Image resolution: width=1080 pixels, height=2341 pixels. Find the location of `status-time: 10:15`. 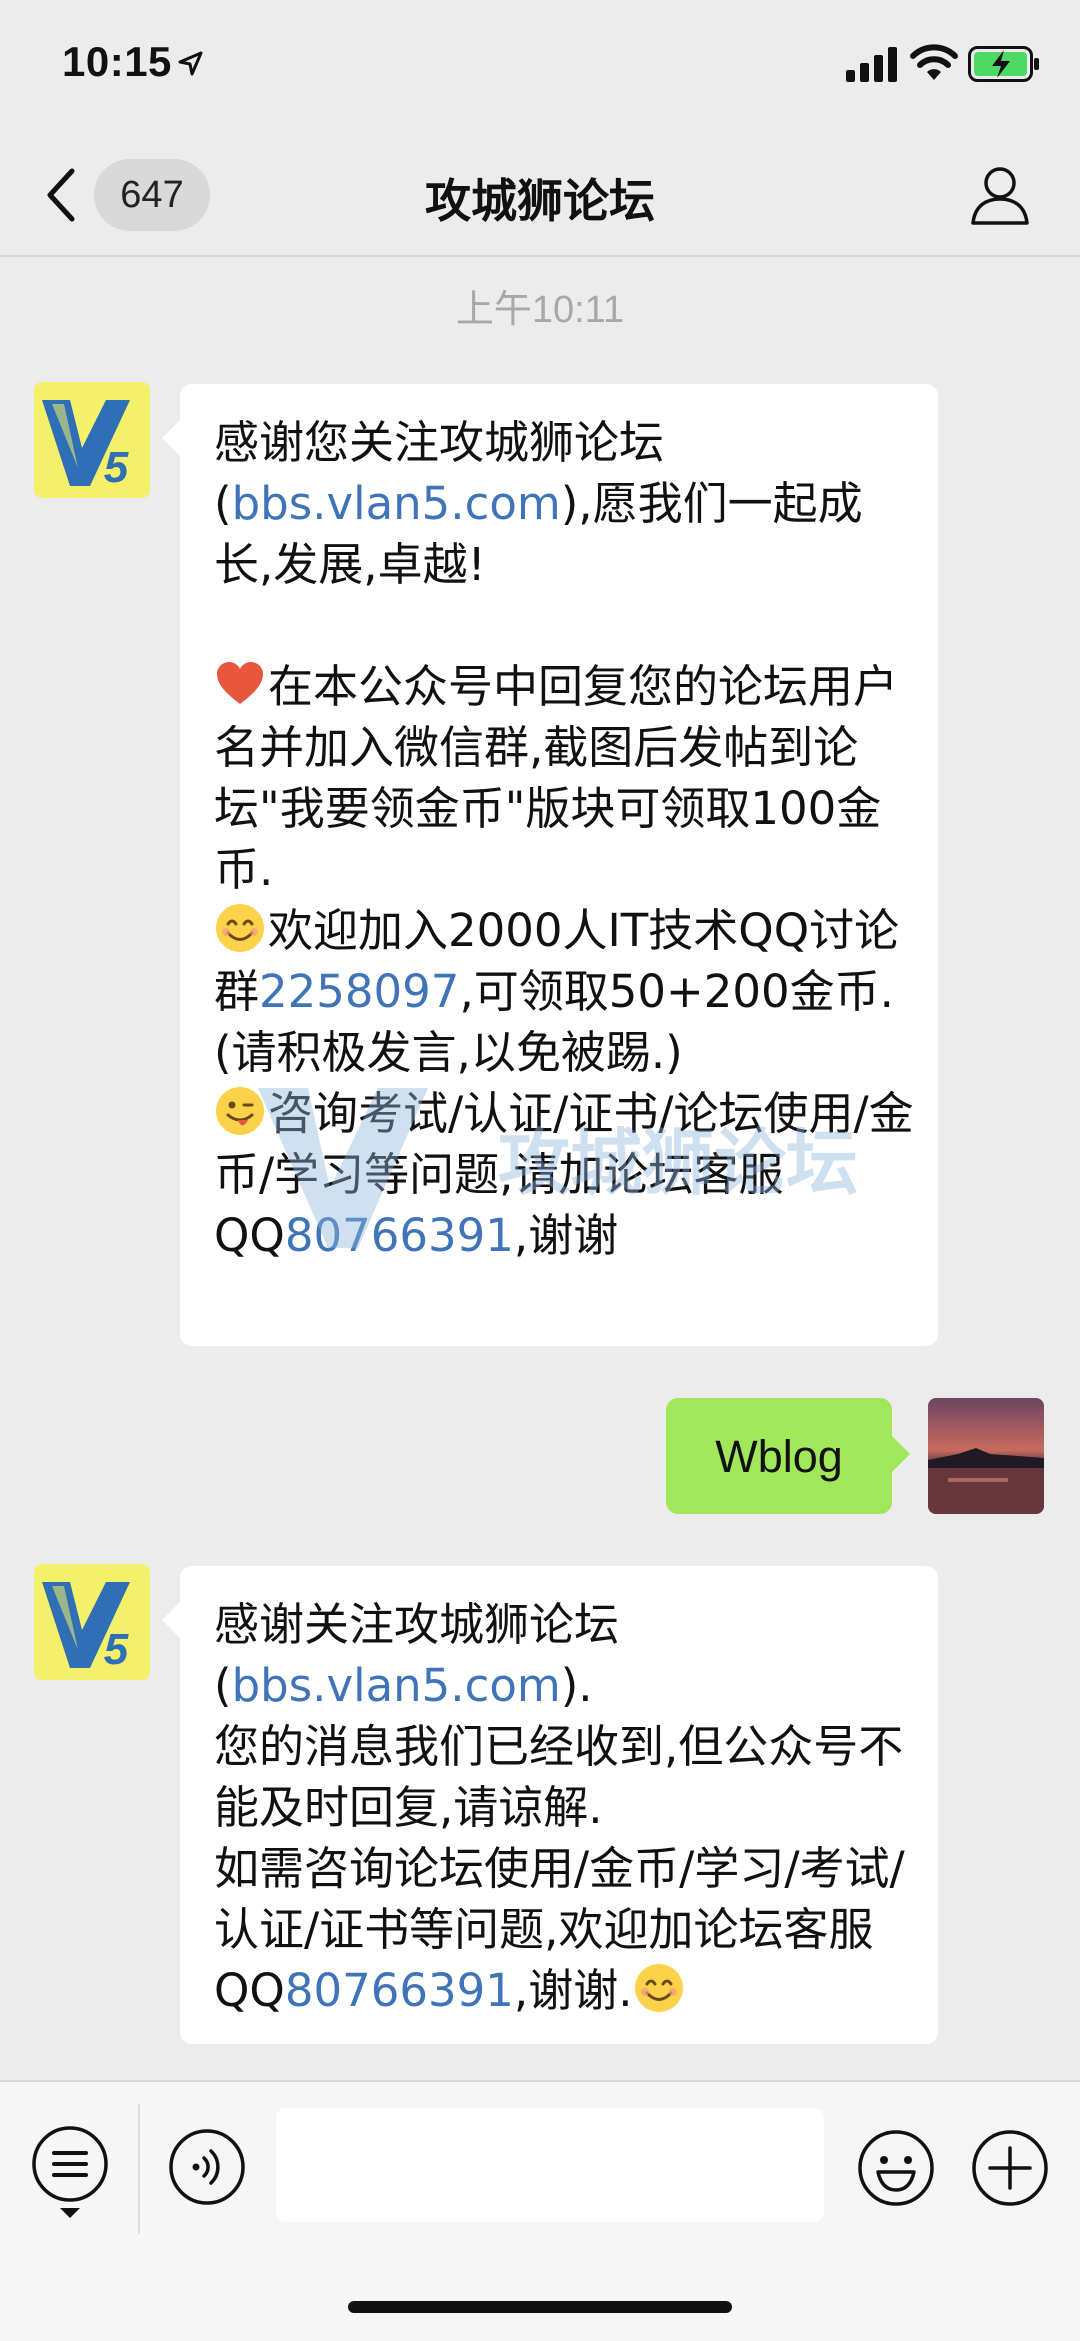

status-time: 10:15 is located at coordinates (117, 61).